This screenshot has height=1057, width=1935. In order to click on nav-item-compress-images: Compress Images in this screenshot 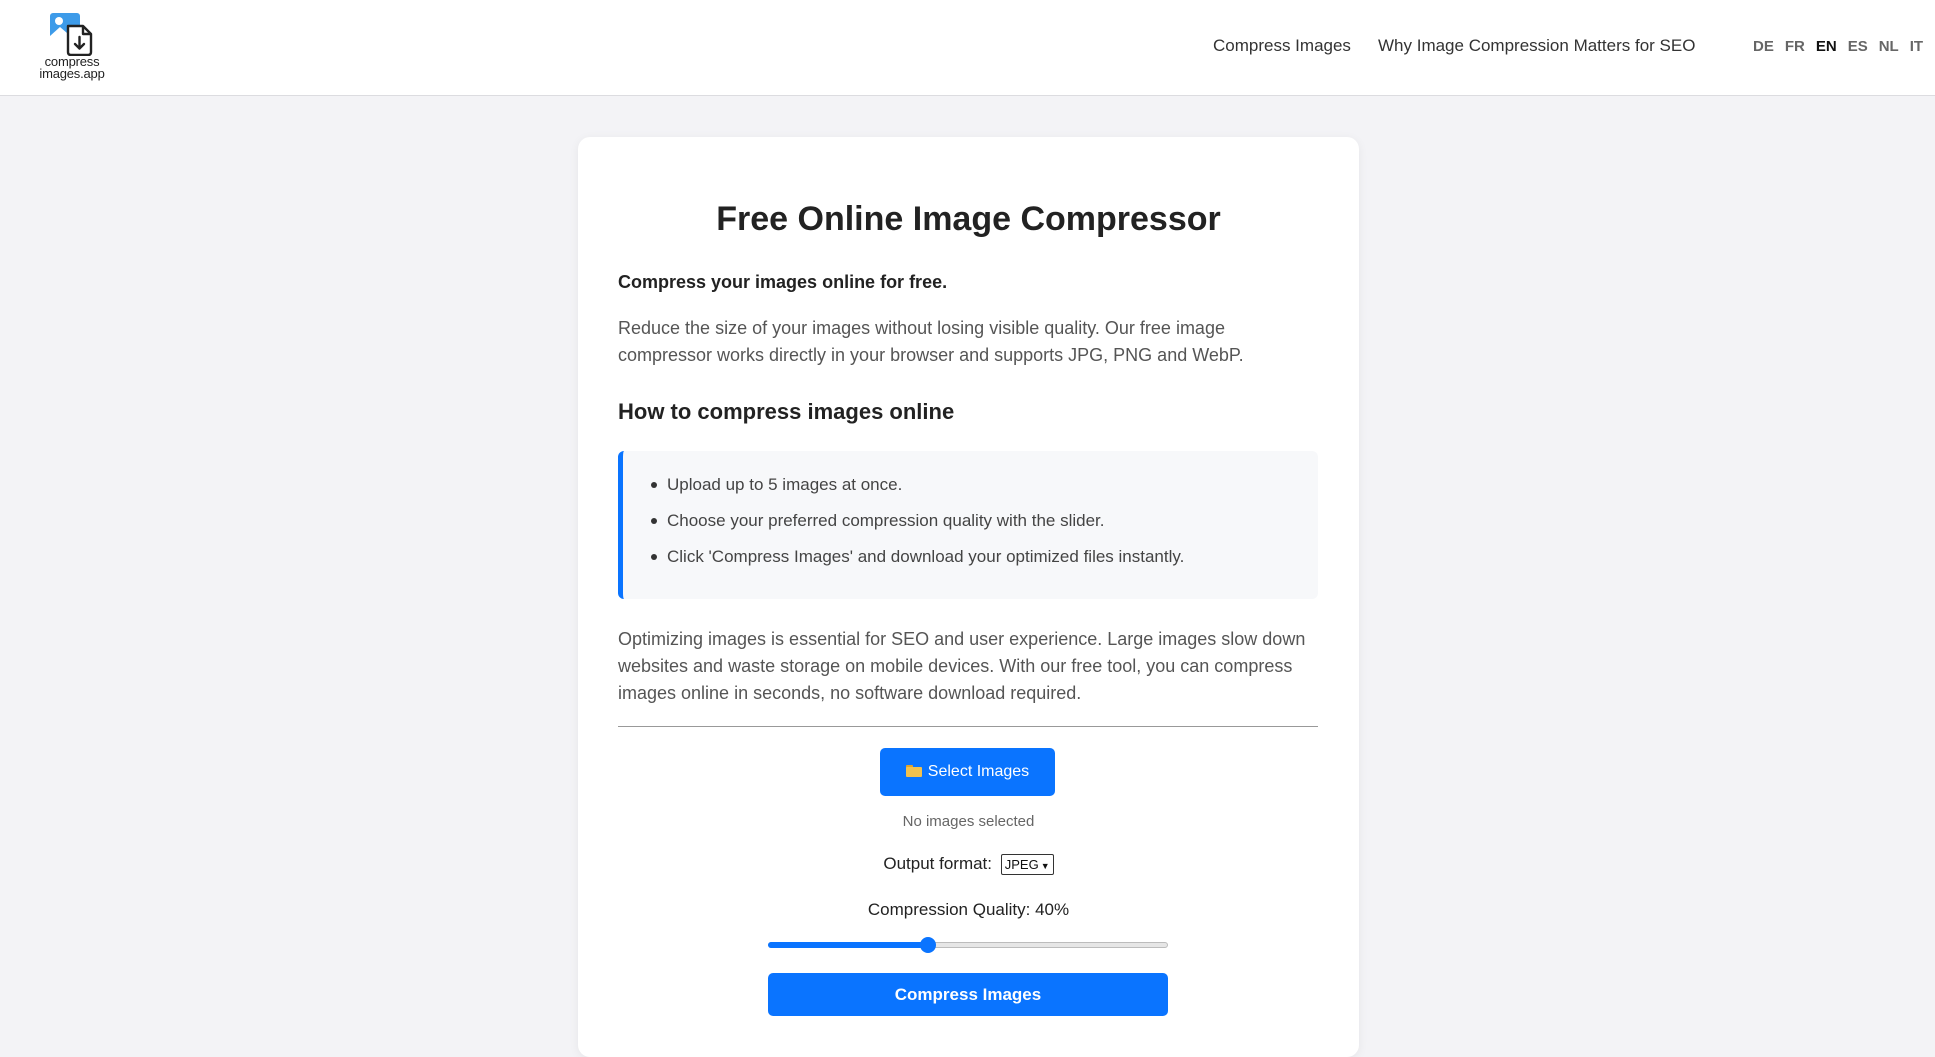, I will do `click(1282, 46)`.